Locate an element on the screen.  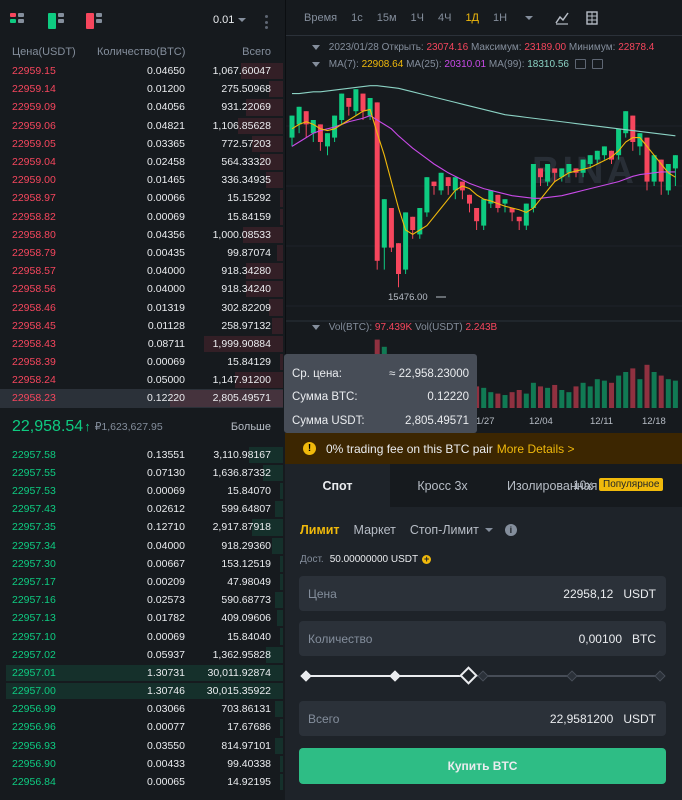
order-type-market: Маркет is located at coordinates (375, 530).